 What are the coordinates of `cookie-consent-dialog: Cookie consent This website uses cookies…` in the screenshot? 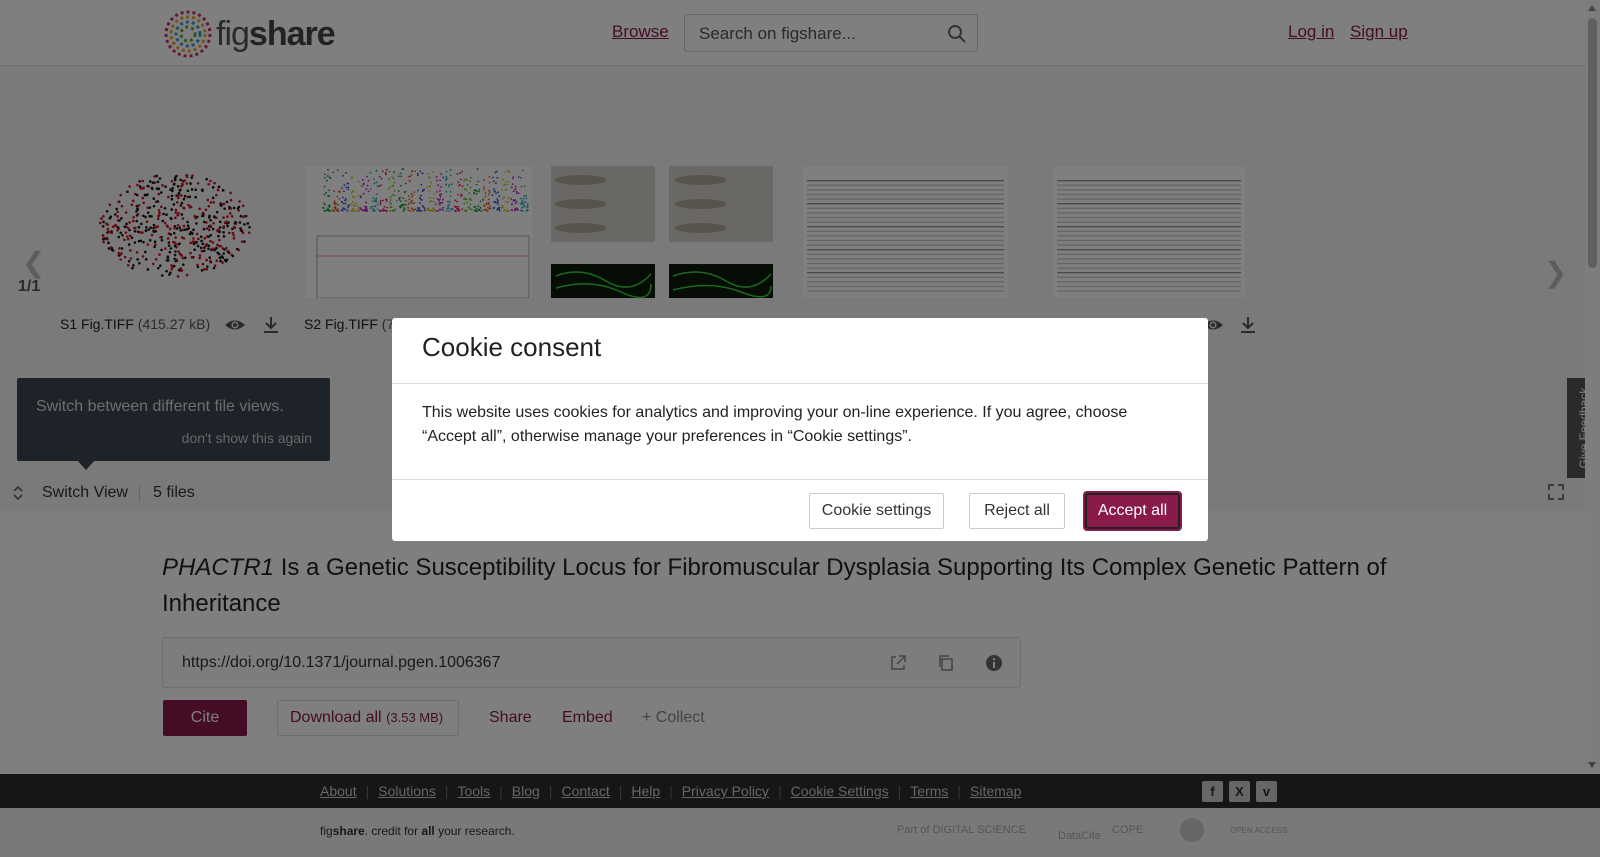 It's located at (800, 429).